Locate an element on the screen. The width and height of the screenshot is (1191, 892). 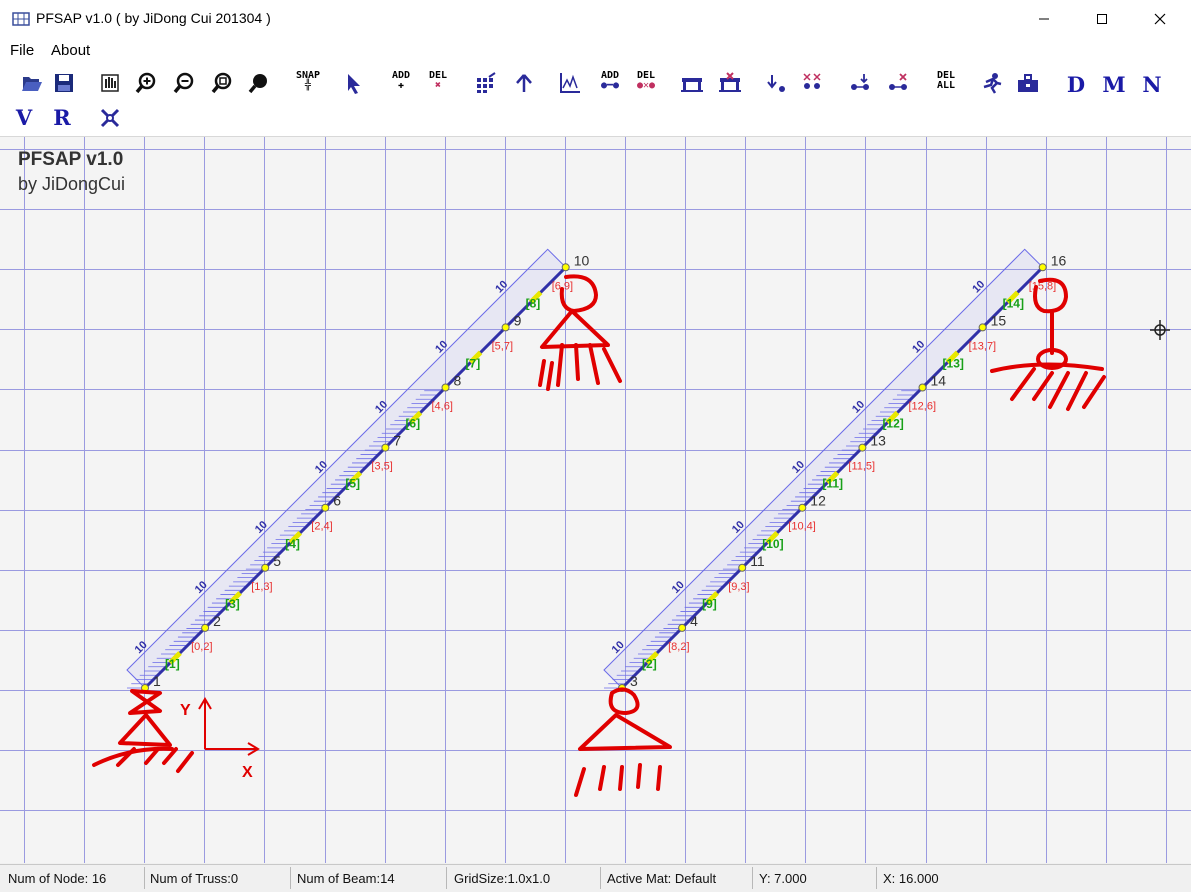
hand-icon is located at coordinates (110, 83).